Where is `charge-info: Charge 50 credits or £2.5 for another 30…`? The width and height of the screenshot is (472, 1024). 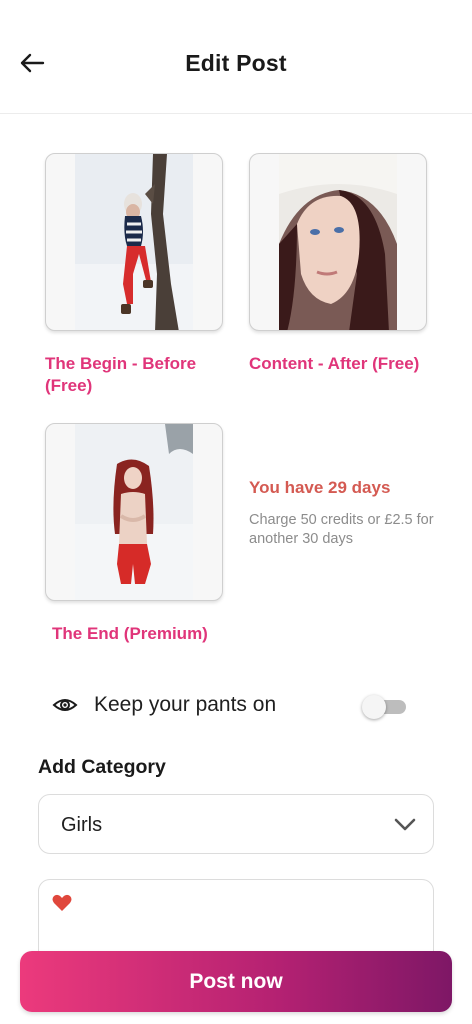 charge-info: Charge 50 credits or £2.5 for another 30… is located at coordinates (341, 529).